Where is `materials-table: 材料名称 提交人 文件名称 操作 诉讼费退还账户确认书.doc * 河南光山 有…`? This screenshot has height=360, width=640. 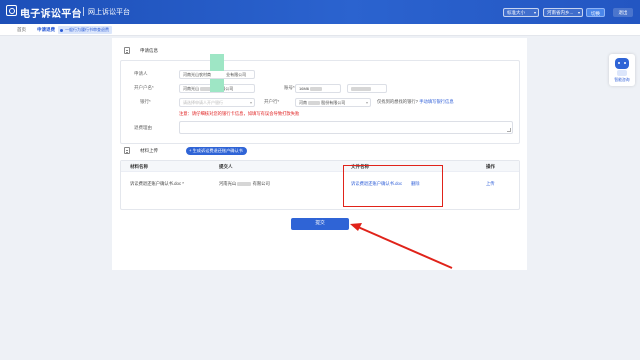
materials-table: 材料名称 提交人 文件名称 操作 诉讼费退还账户确认书.doc * 河南光山 有… is located at coordinates (320, 185).